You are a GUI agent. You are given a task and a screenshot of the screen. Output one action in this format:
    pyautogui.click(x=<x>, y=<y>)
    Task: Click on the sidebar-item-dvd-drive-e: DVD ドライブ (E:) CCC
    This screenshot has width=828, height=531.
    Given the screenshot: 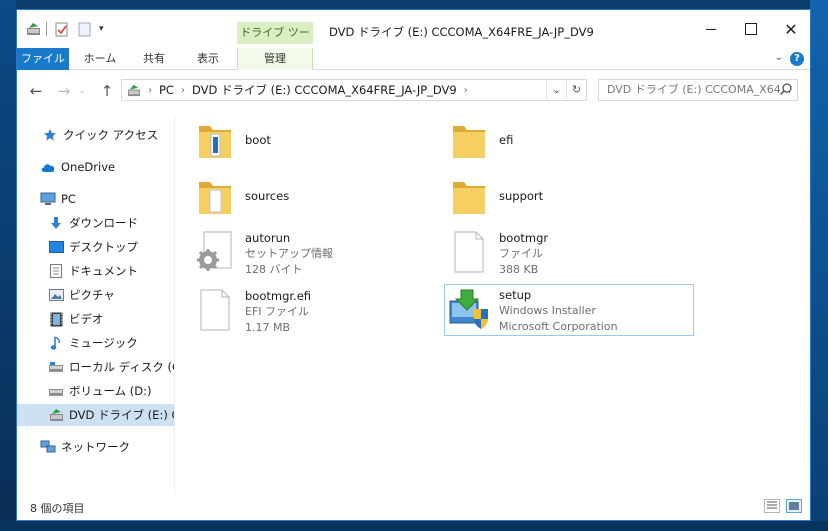 What is the action you would take?
    pyautogui.click(x=95, y=415)
    